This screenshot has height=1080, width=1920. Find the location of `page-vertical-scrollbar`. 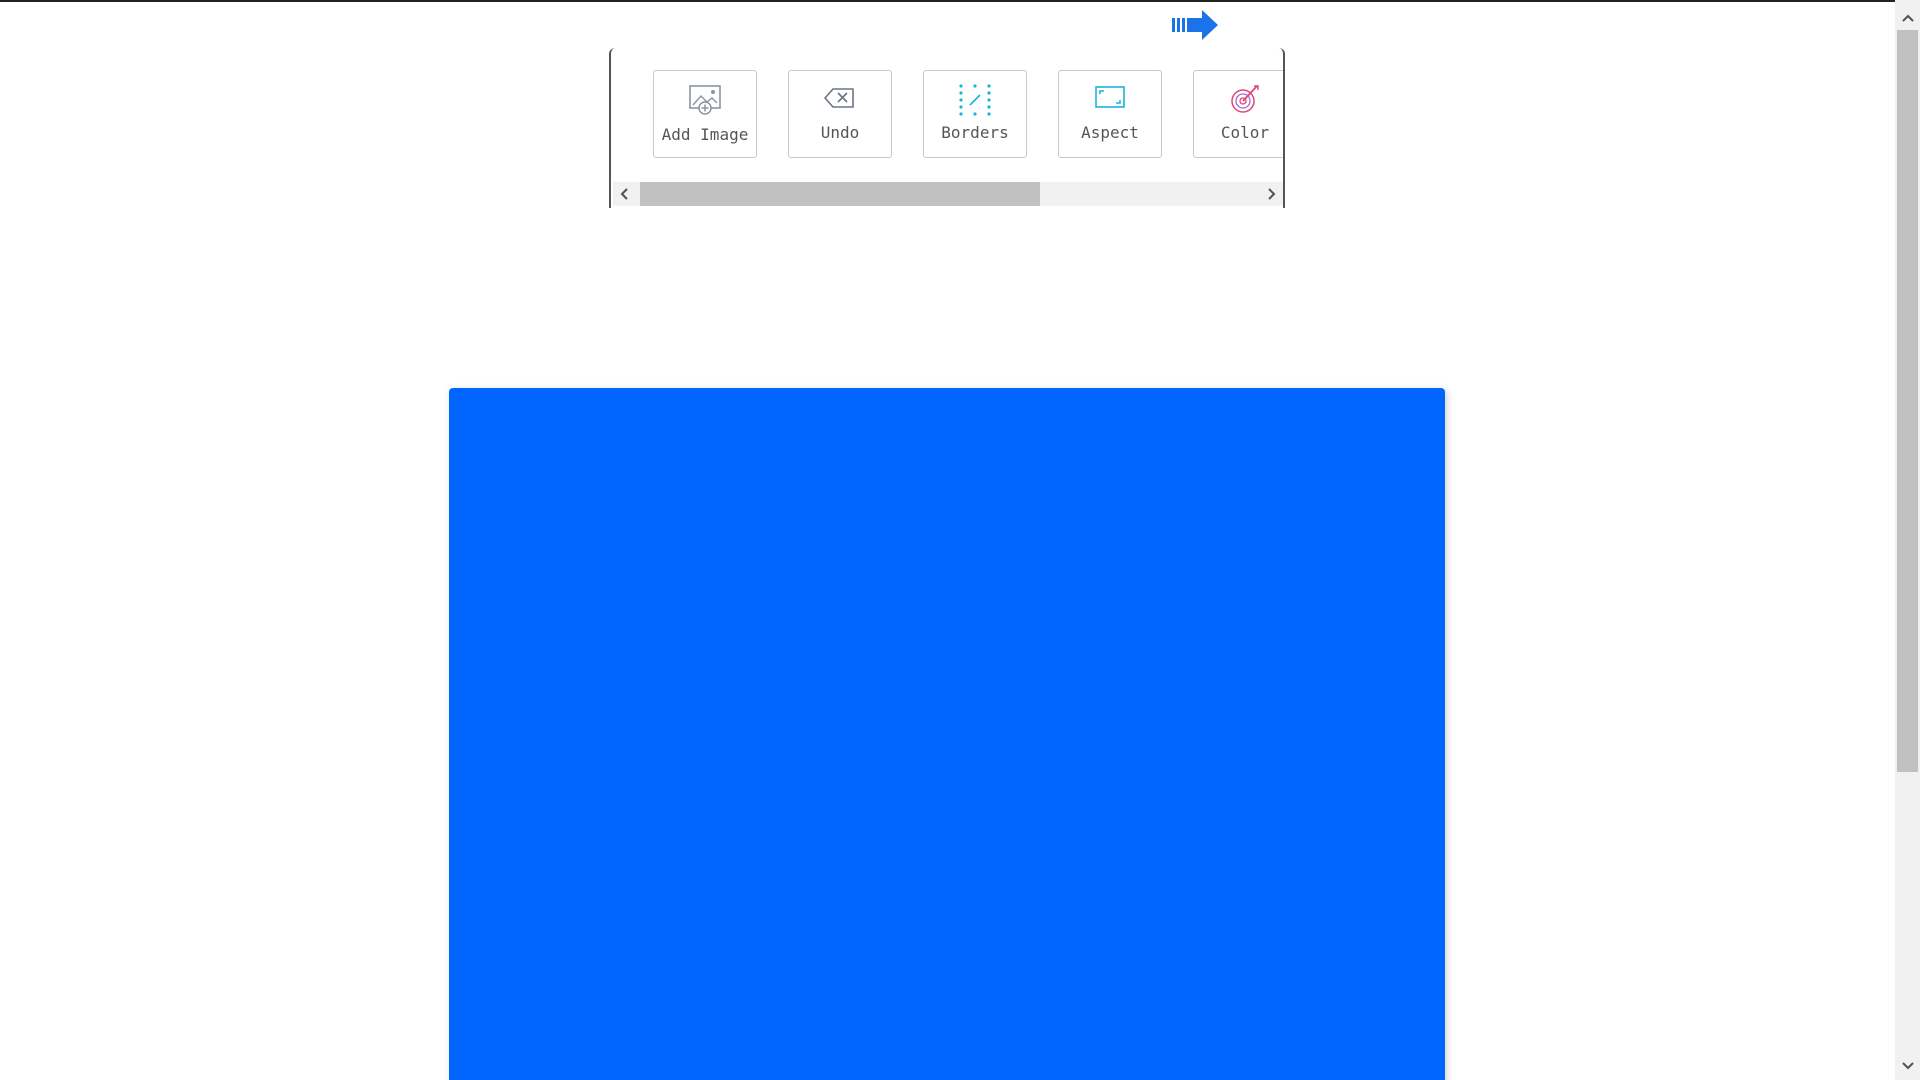

page-vertical-scrollbar is located at coordinates (1907, 540).